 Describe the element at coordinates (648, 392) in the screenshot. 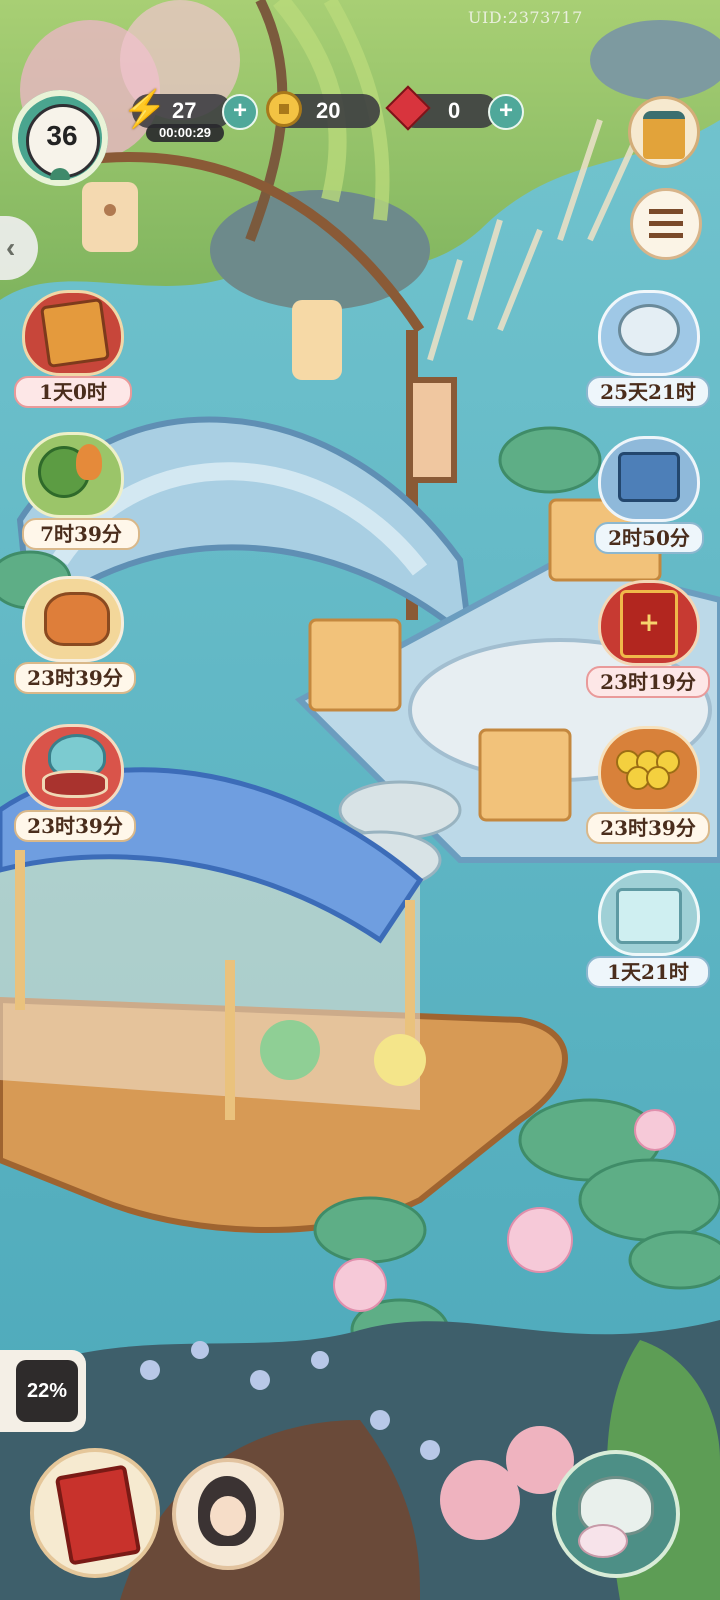

I see `event-timer: 25天21时` at that location.